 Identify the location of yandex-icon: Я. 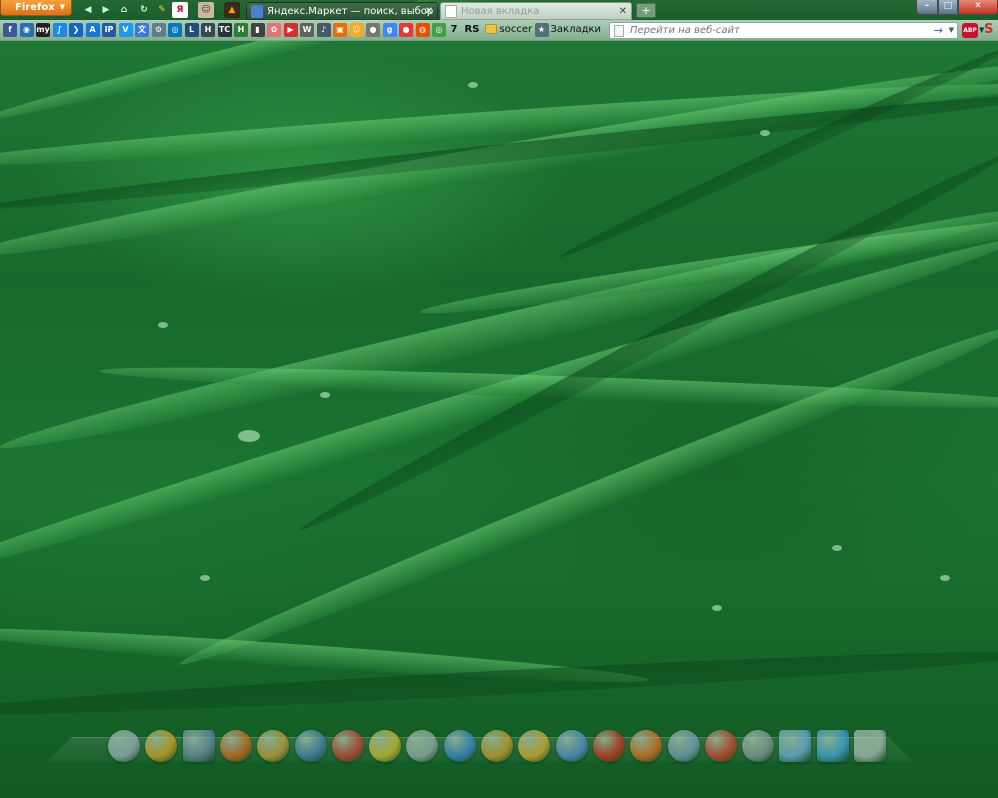
(180, 10).